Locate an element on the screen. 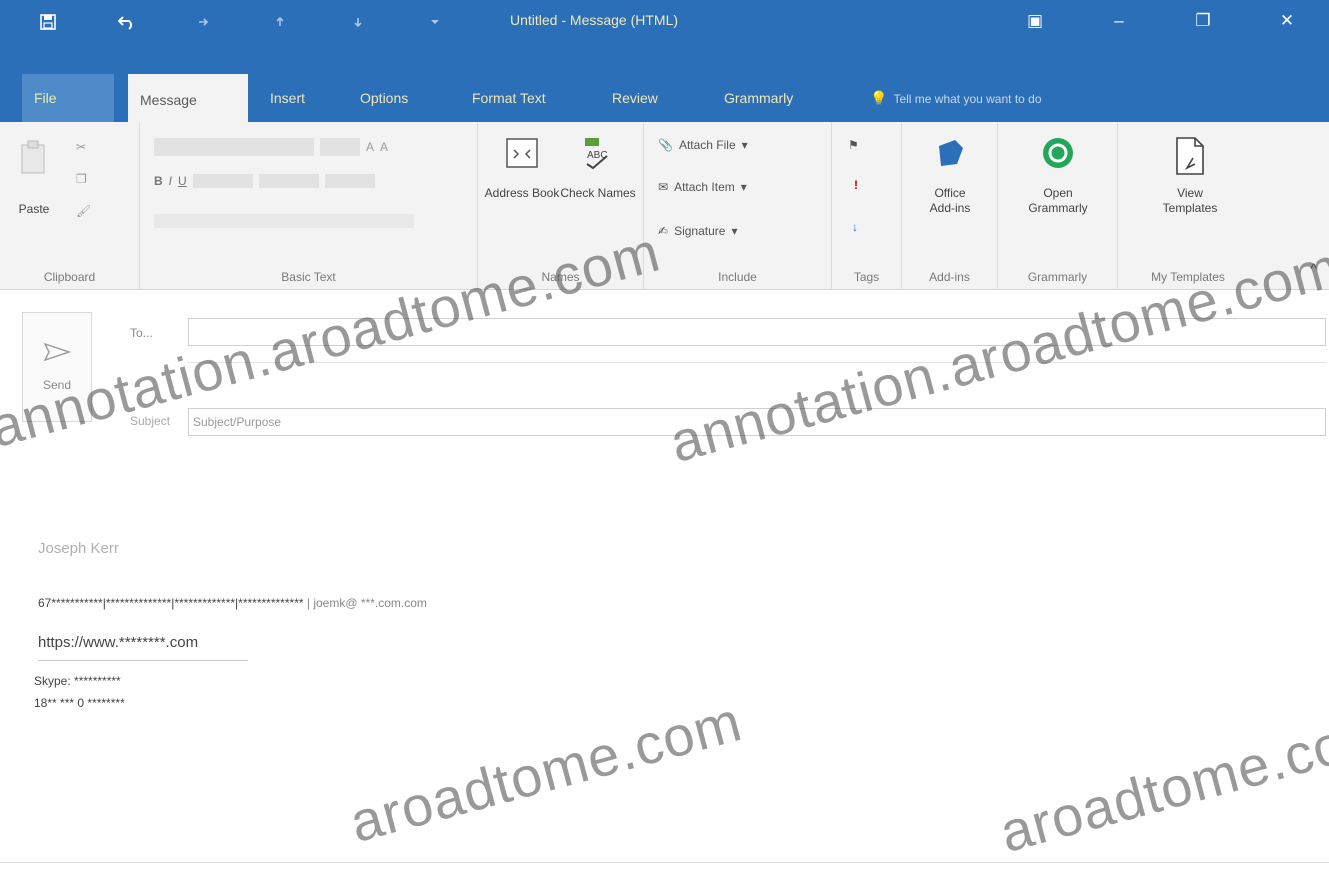  underline-icon: U is located at coordinates (182, 181).